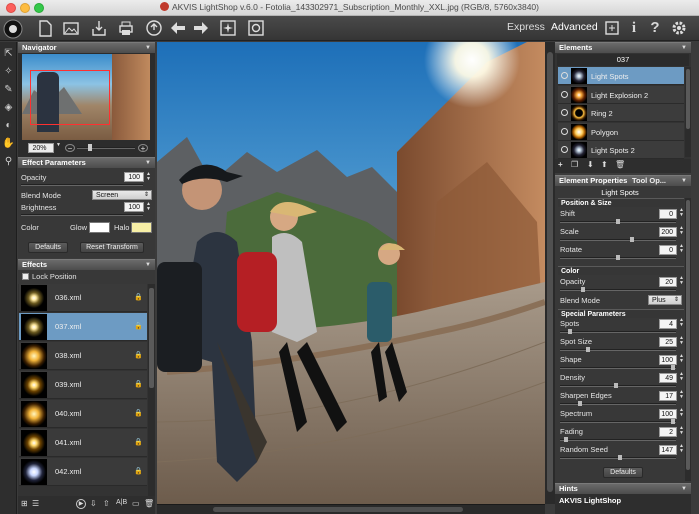 This screenshot has width=699, height=514. What do you see at coordinates (106, 148) in the screenshot?
I see `zoom-slider` at bounding box center [106, 148].